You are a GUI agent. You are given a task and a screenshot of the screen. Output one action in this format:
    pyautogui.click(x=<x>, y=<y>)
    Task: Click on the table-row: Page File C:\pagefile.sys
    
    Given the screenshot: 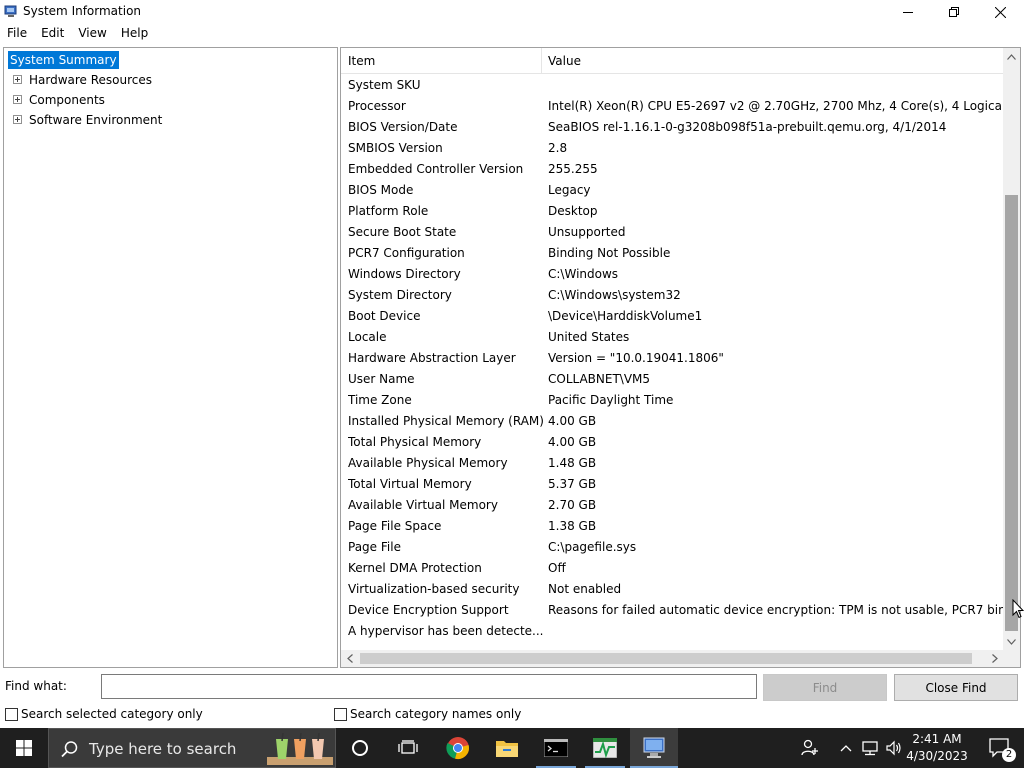 What is the action you would take?
    pyautogui.click(x=672, y=547)
    